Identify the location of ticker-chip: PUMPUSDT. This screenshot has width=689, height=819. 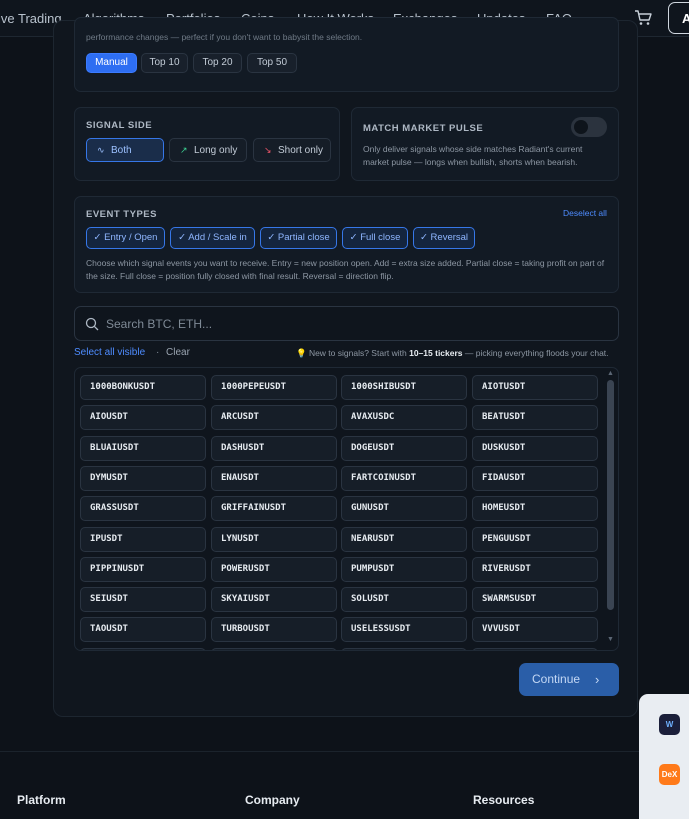
(404, 569).